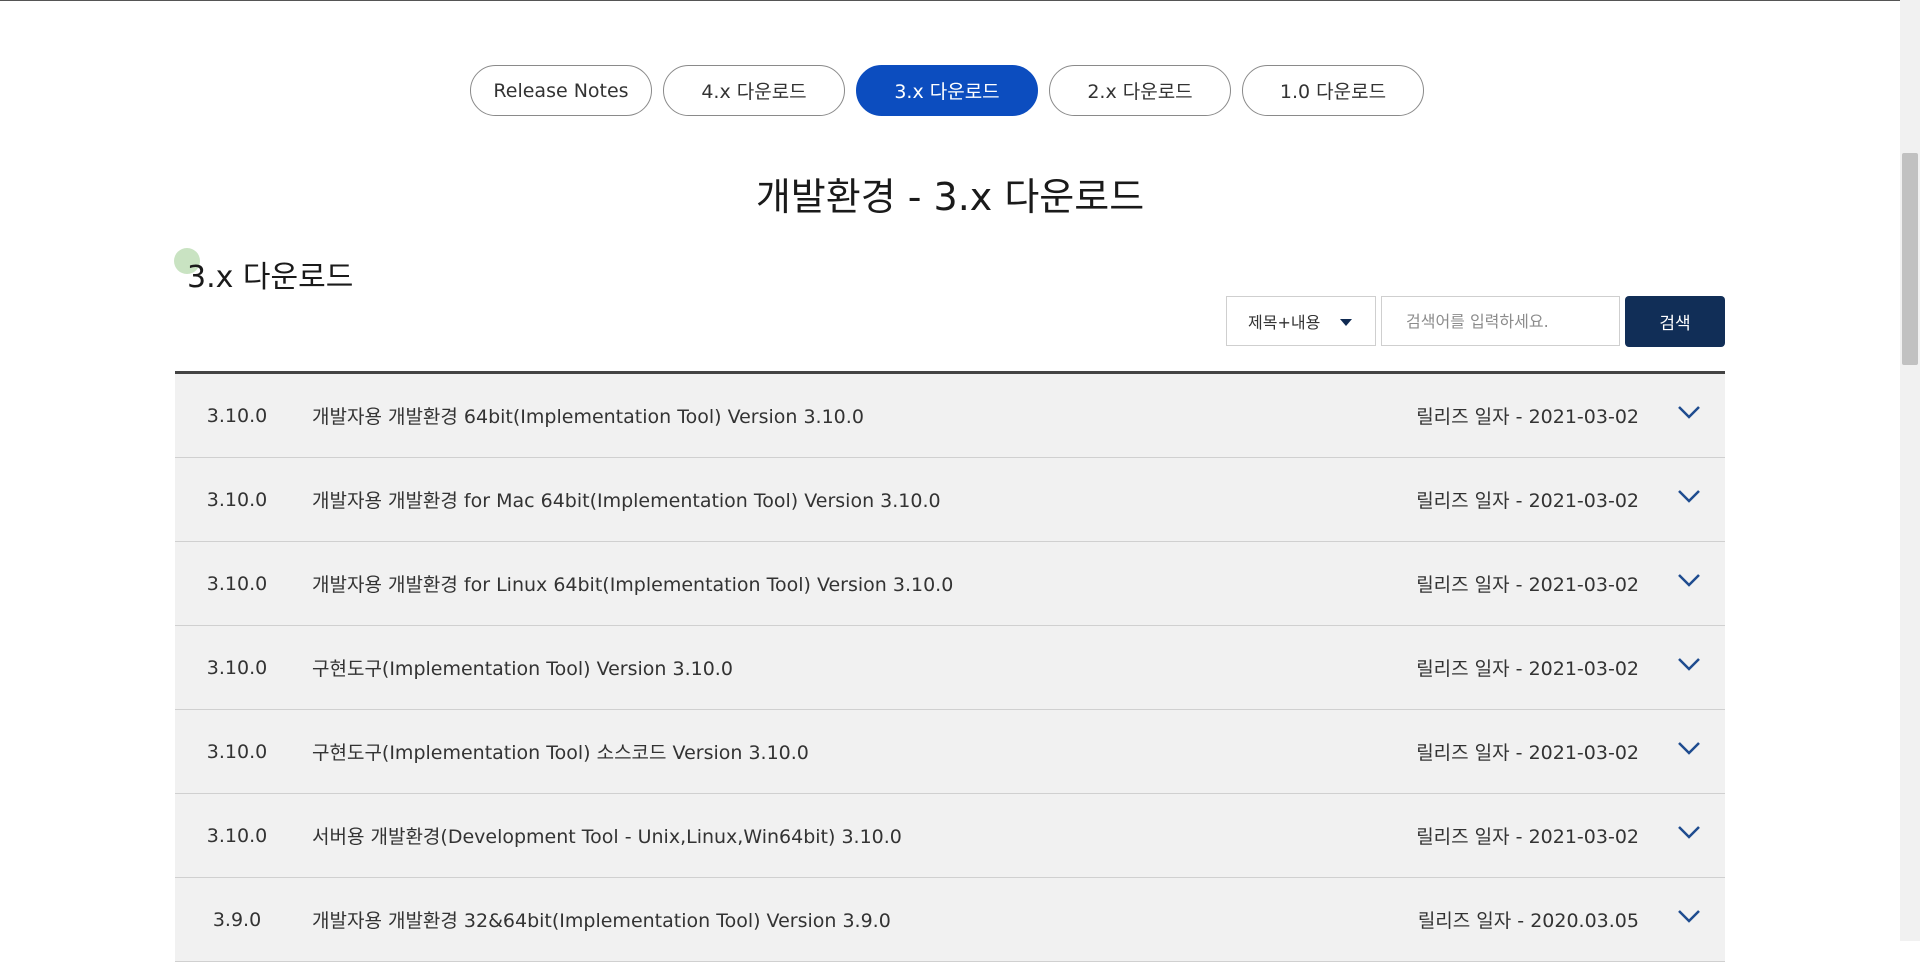 Image resolution: width=1920 pixels, height=962 pixels. Describe the element at coordinates (237, 919) in the screenshot. I see `row-version: 3.9.0` at that location.